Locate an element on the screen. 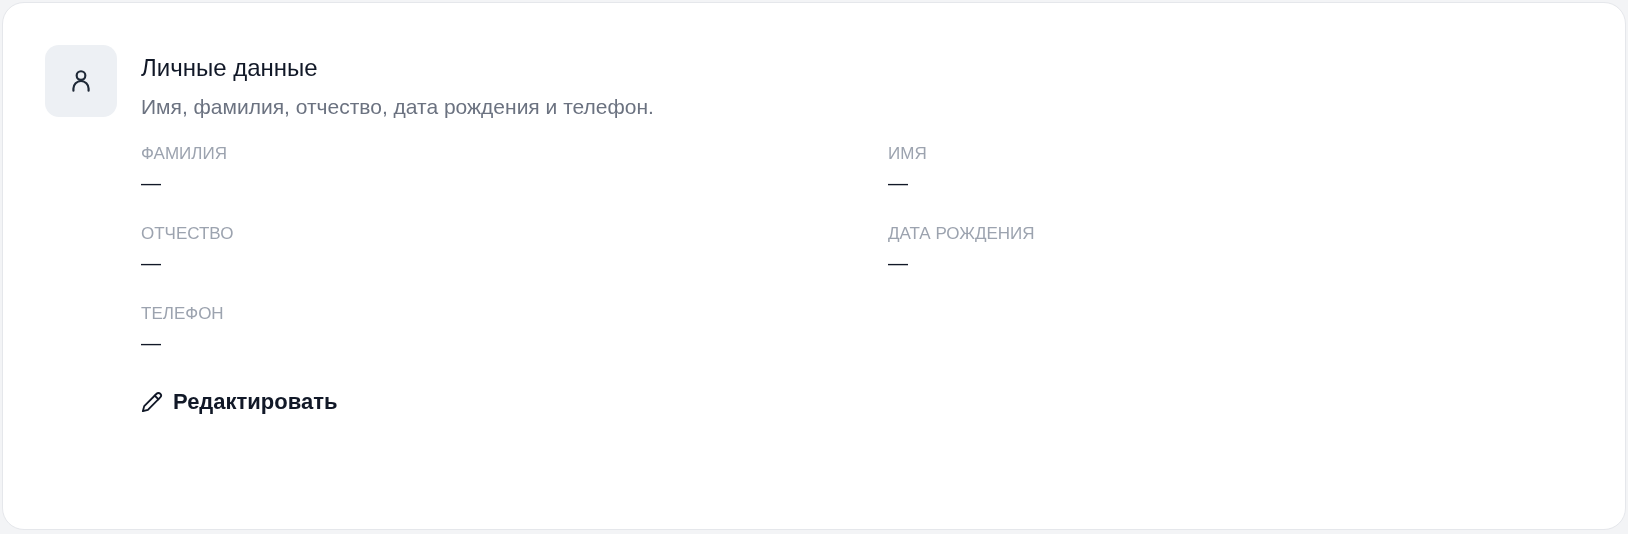 The height and width of the screenshot is (534, 1628). field-label: ТЕЛЕФОН is located at coordinates (183, 314).